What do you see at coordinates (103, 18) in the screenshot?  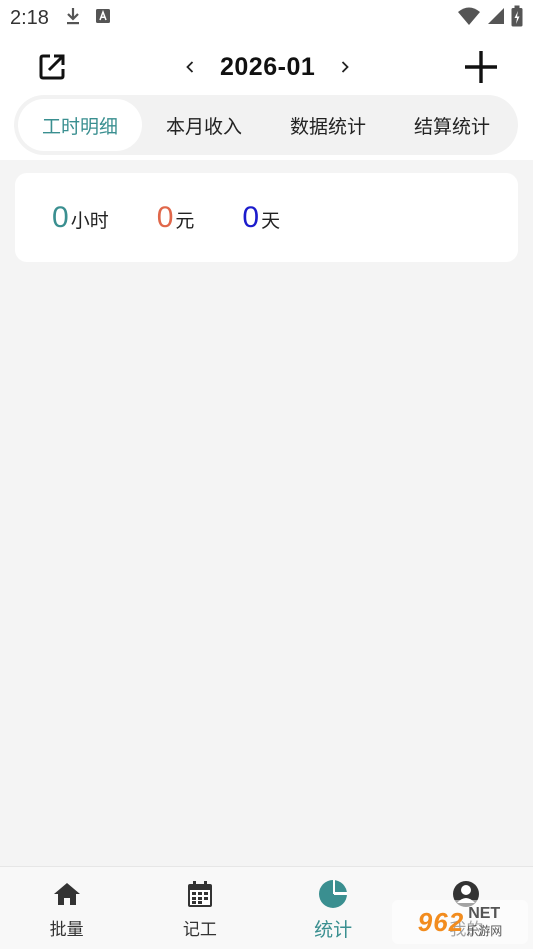 I see `keyboard-a-icon` at bounding box center [103, 18].